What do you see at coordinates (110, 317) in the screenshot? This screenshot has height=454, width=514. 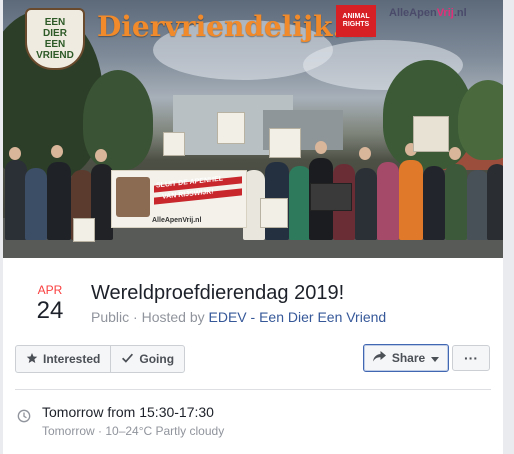 I see `event-privacy: Public` at bounding box center [110, 317].